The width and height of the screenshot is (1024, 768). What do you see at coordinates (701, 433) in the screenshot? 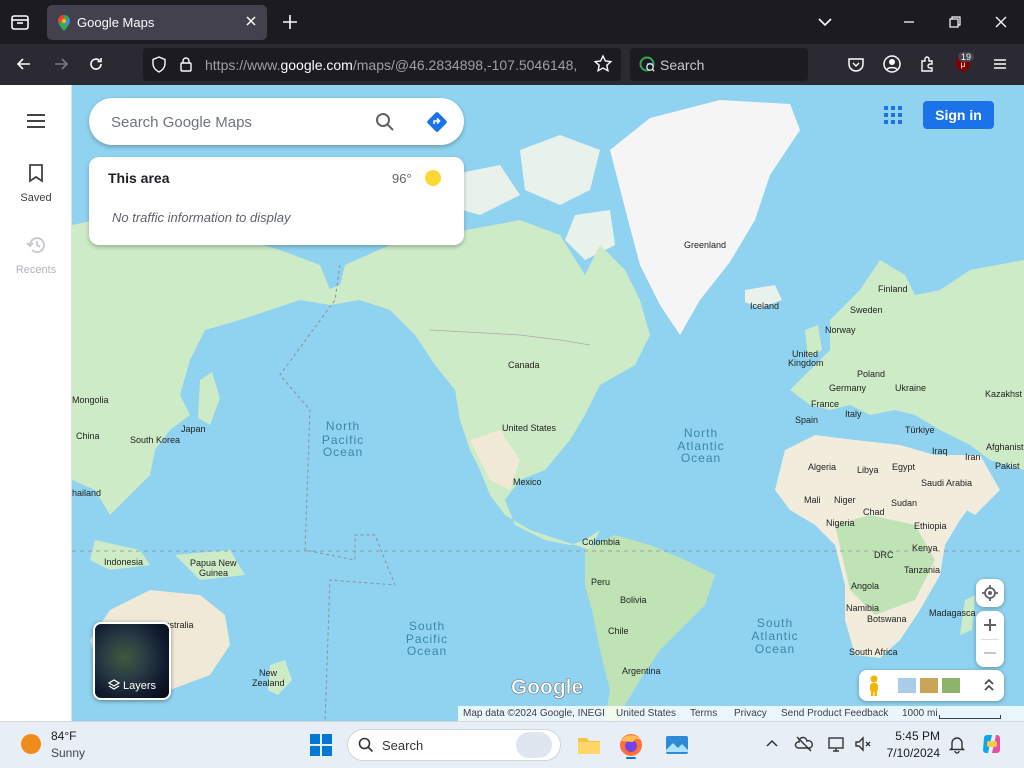
I see `label-north-atlantic-1: North` at bounding box center [701, 433].